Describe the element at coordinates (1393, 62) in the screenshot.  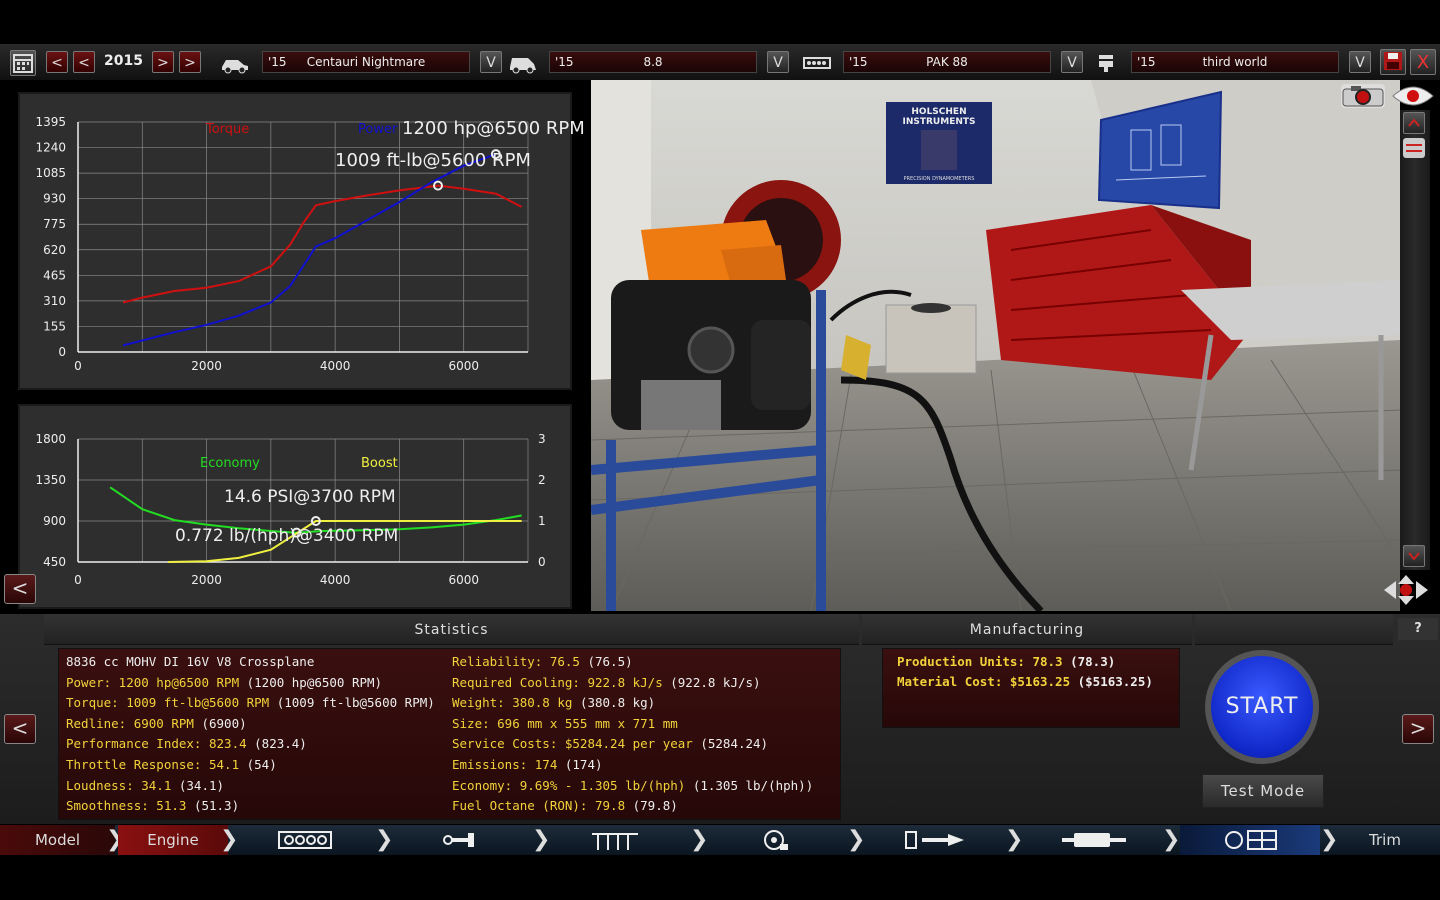
I see `save-icon` at that location.